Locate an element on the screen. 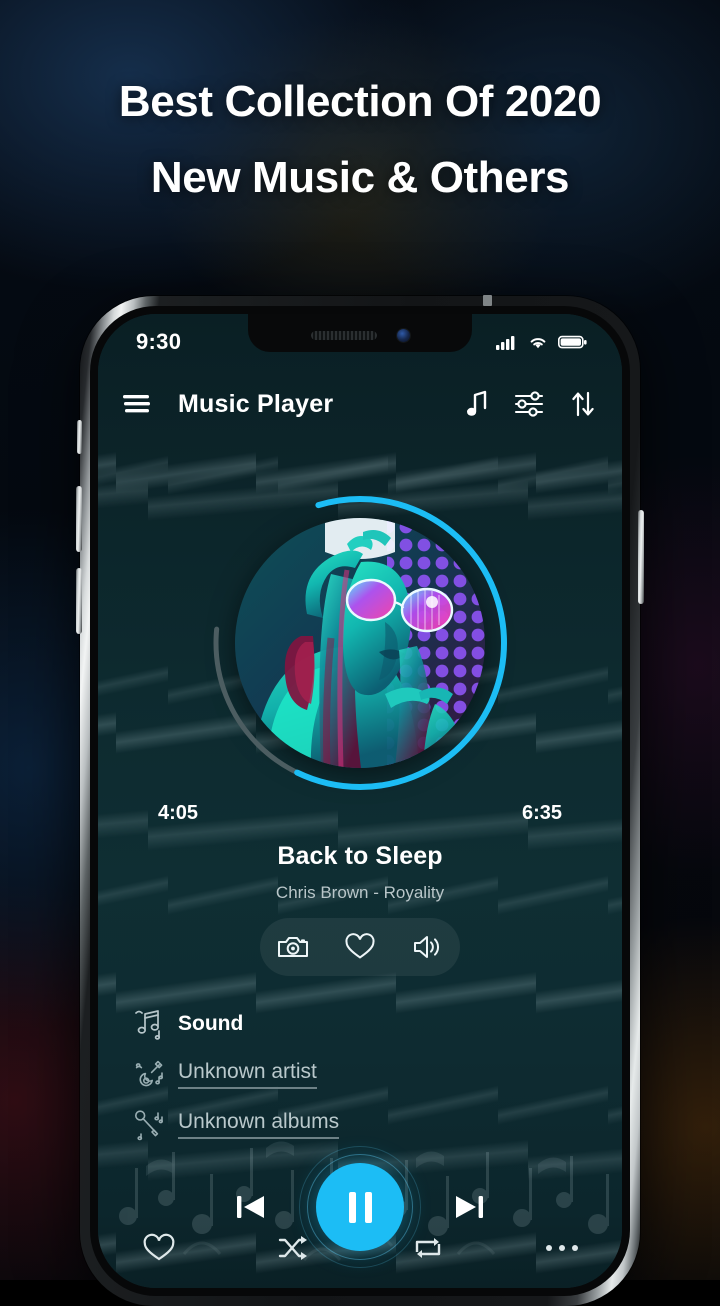 This screenshot has height=1306, width=720. track-info: Back to Sleep Chris Brown - Royality is located at coordinates (360, 872).